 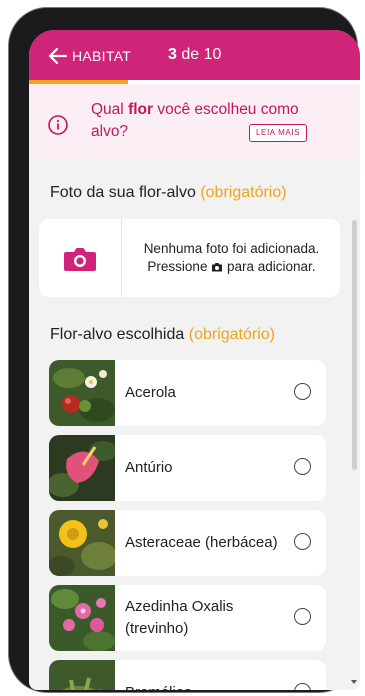 What do you see at coordinates (149, 467) in the screenshot?
I see `list-item-label: Antúrio` at bounding box center [149, 467].